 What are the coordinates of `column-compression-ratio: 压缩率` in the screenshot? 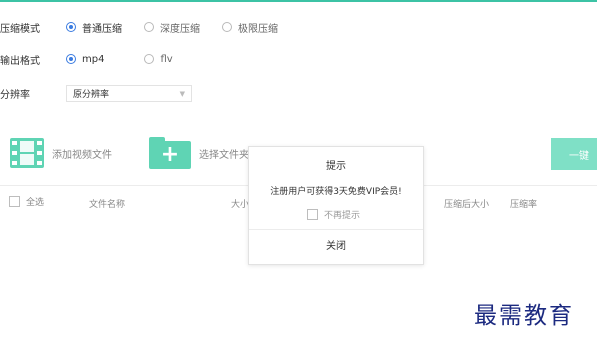 It's located at (524, 205).